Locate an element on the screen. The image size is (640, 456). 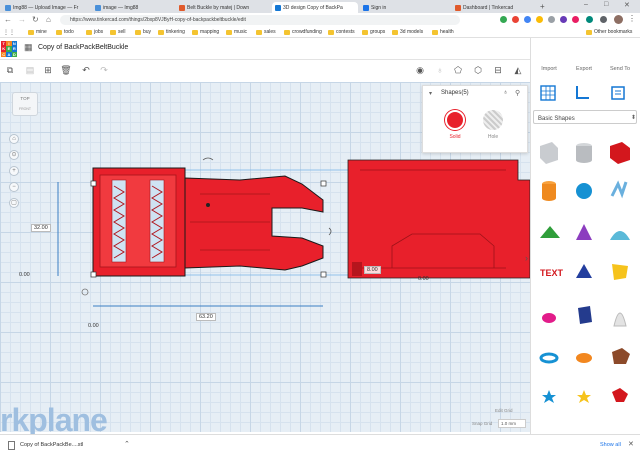
export-button: Export is located at coordinates (584, 69).